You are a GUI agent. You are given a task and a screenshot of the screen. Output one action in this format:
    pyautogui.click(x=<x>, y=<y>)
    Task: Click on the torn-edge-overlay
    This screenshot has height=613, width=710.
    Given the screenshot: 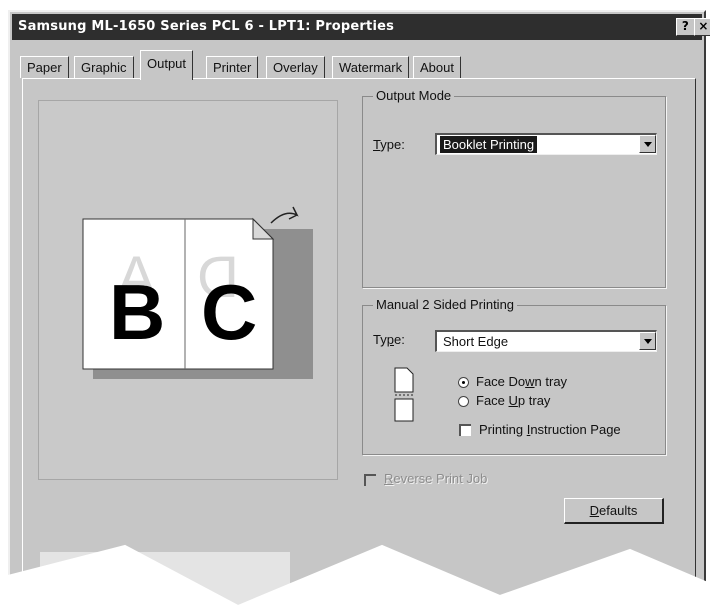 What is the action you would take?
    pyautogui.click(x=355, y=578)
    